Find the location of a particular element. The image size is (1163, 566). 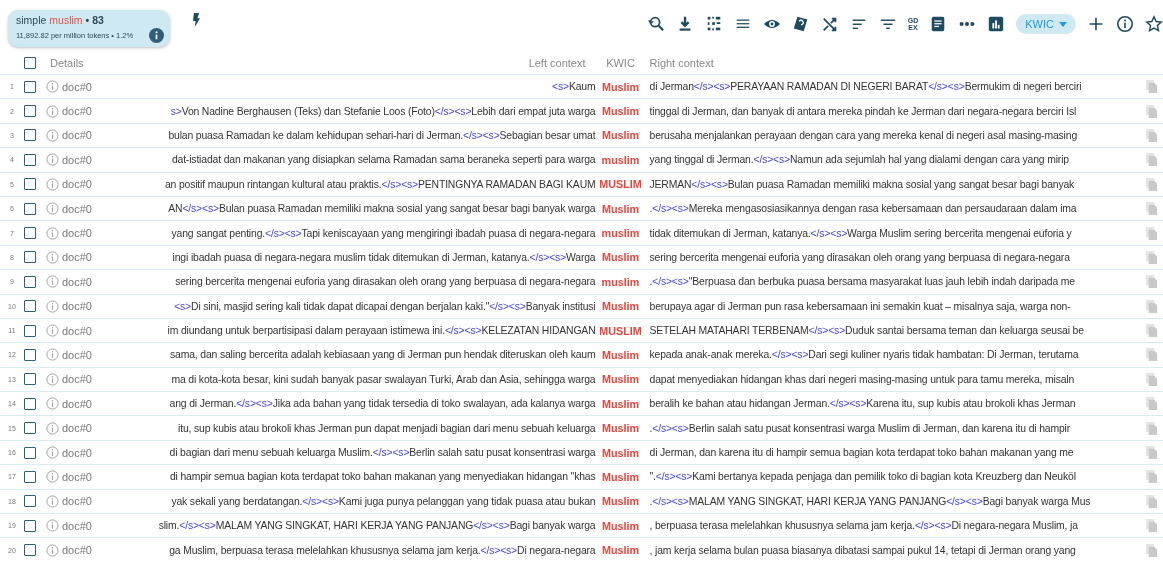

left-context: bulan puasa Ramadan ke dalam kehidupan sehari-hari di Jerman.</s><s>Sebagian besar umat is located at coordinates (381, 135).